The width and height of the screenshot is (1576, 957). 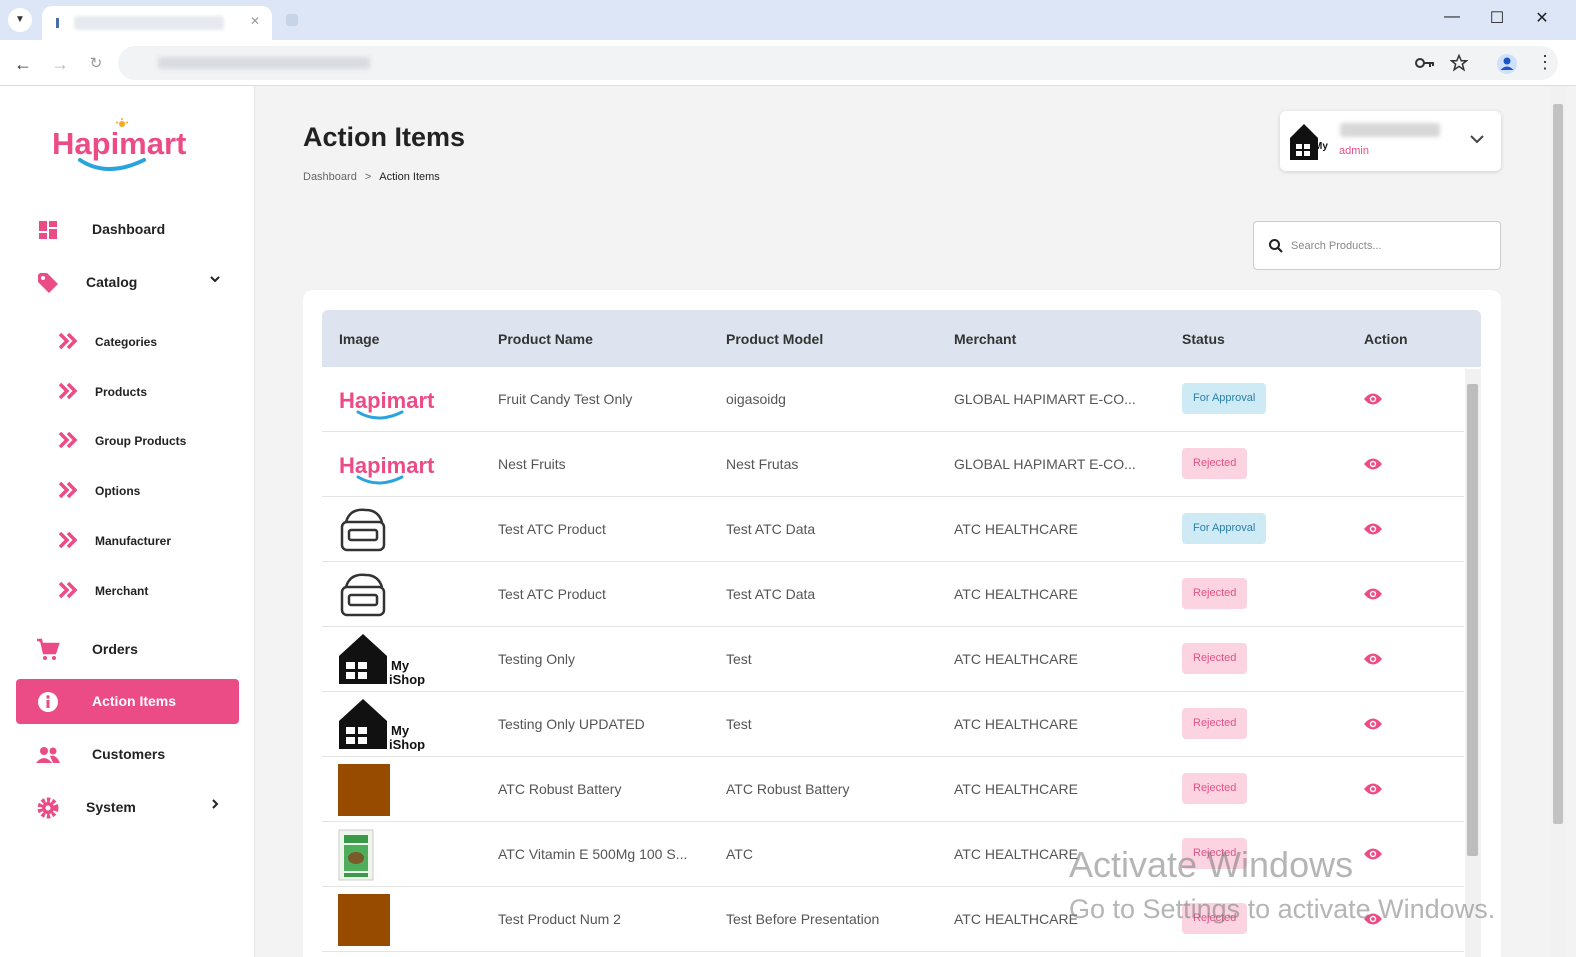 I want to click on sidebar-subitem-merchant: Merchant, so click(x=148, y=590).